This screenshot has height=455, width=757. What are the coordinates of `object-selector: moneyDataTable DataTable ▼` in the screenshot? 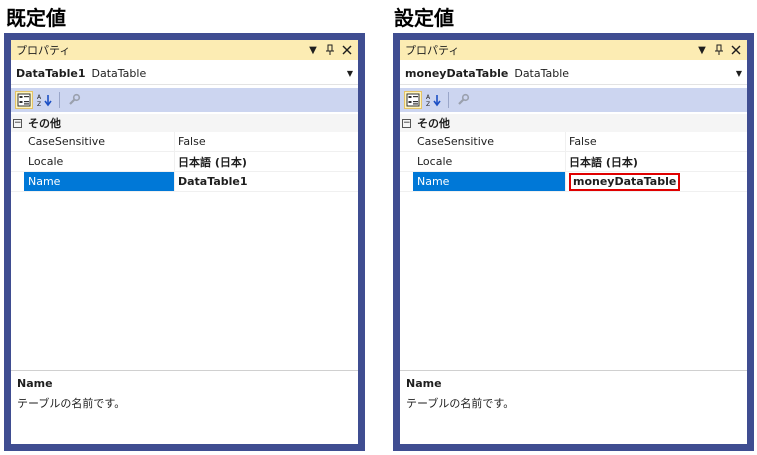 It's located at (573, 73).